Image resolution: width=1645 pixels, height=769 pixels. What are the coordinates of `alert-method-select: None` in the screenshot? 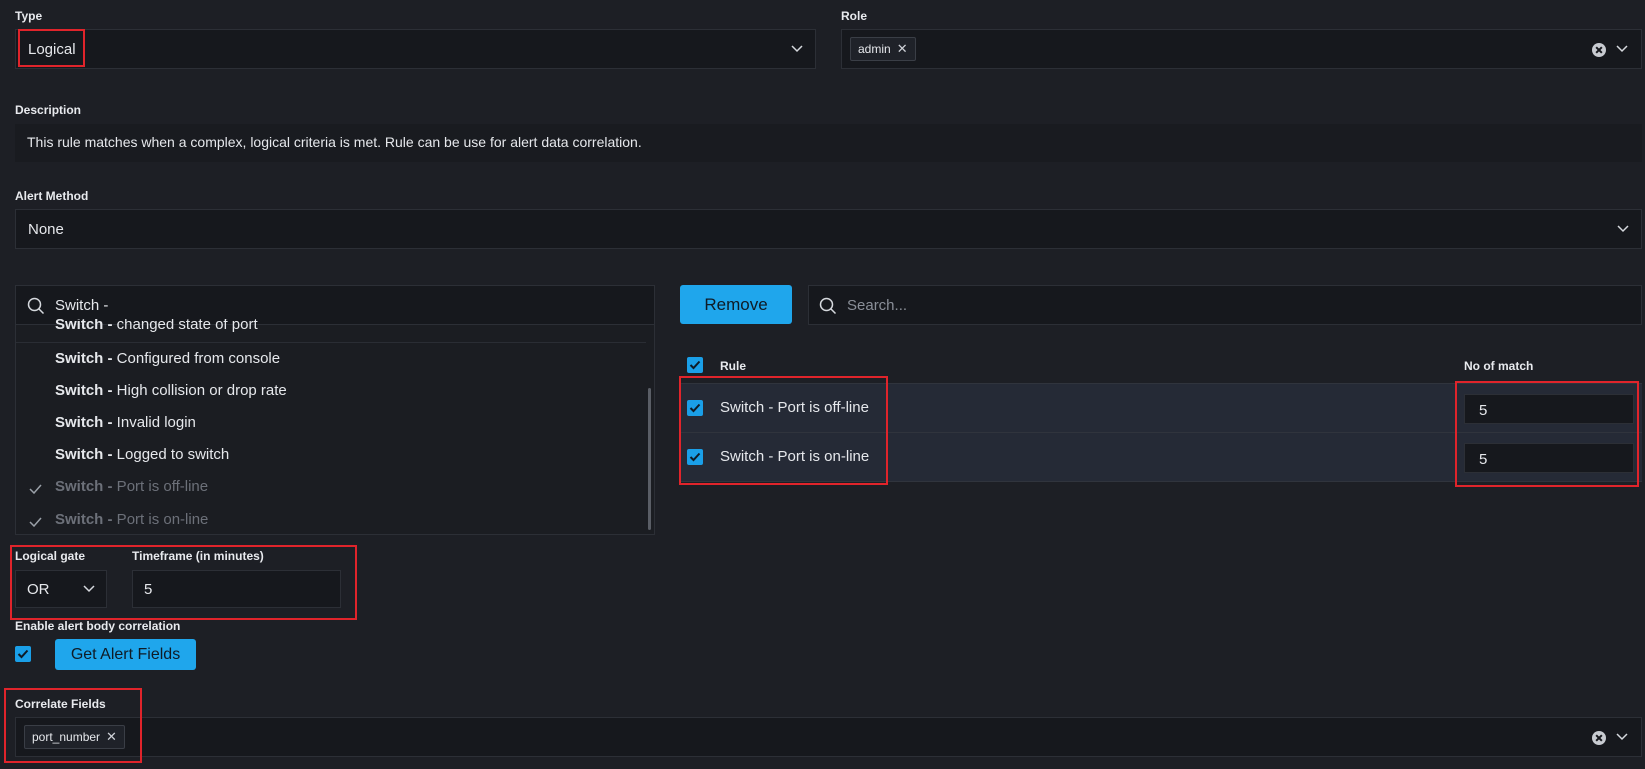 It's located at (828, 229).